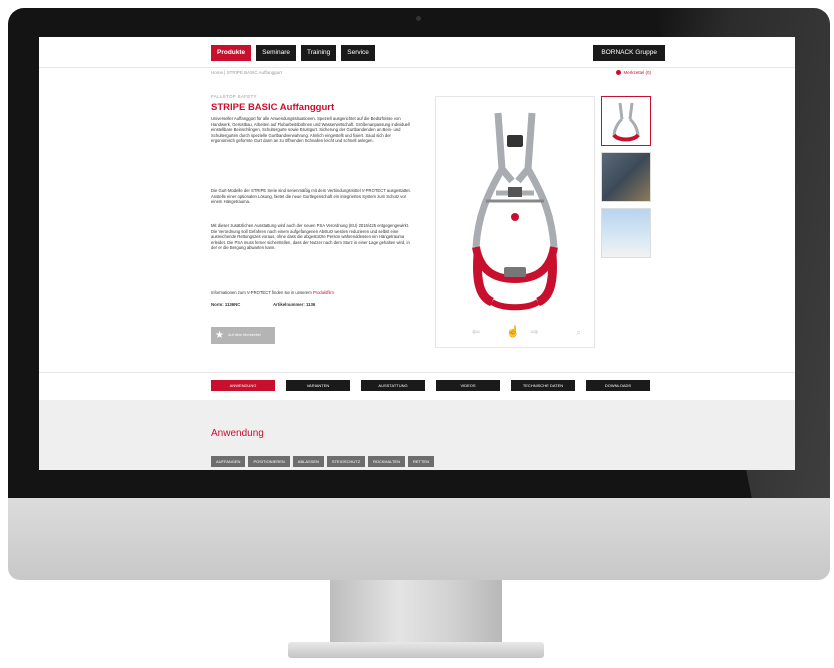  Describe the element at coordinates (419, 539) in the screenshot. I see `monitor-chin` at that location.